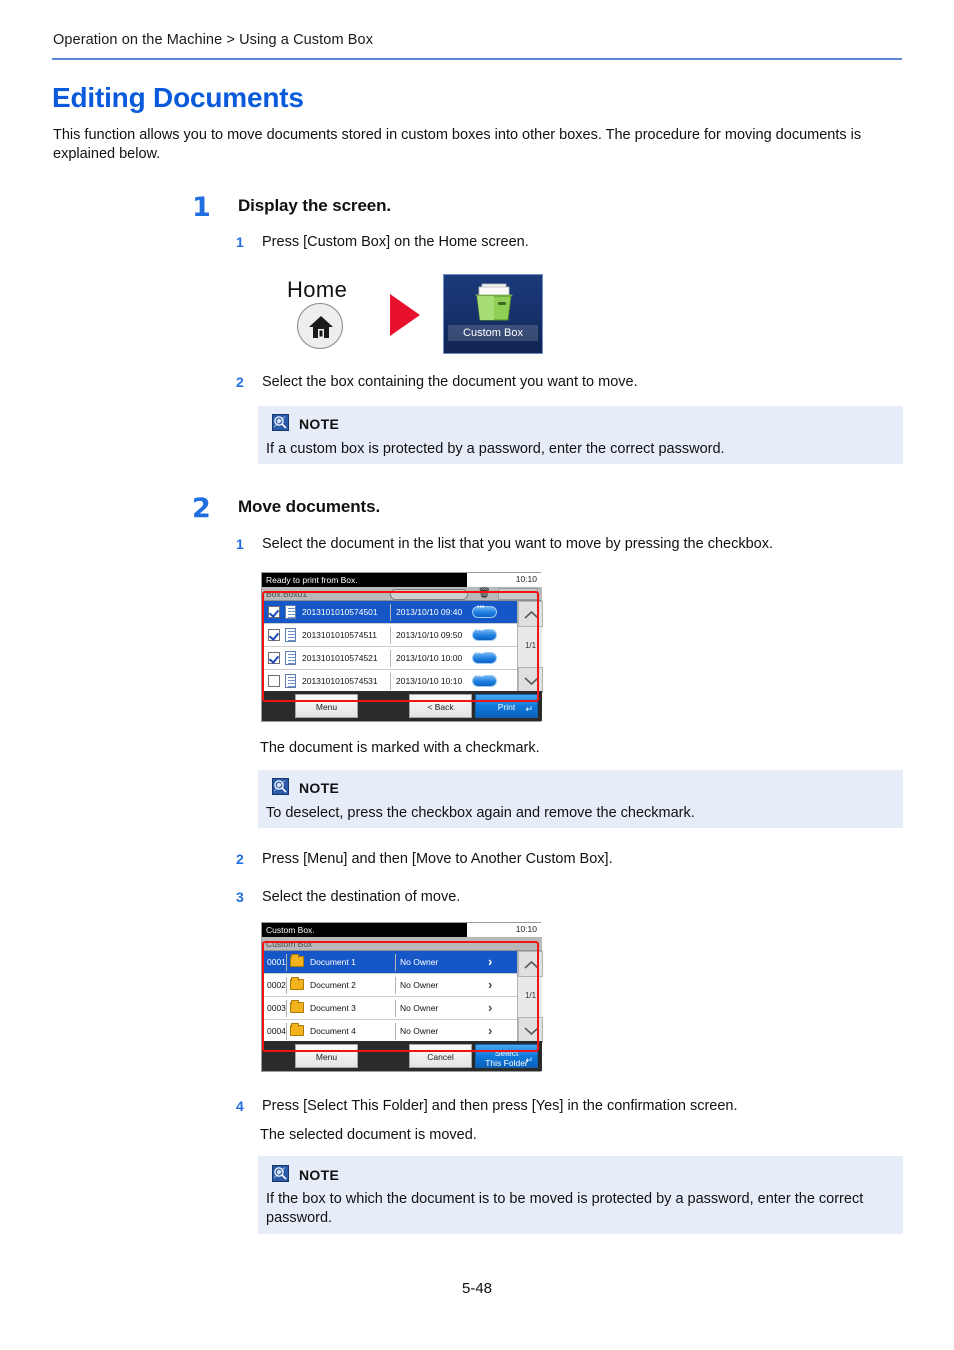 The image size is (954, 1350). What do you see at coordinates (440, 706) in the screenshot?
I see `back-button: < Back` at bounding box center [440, 706].